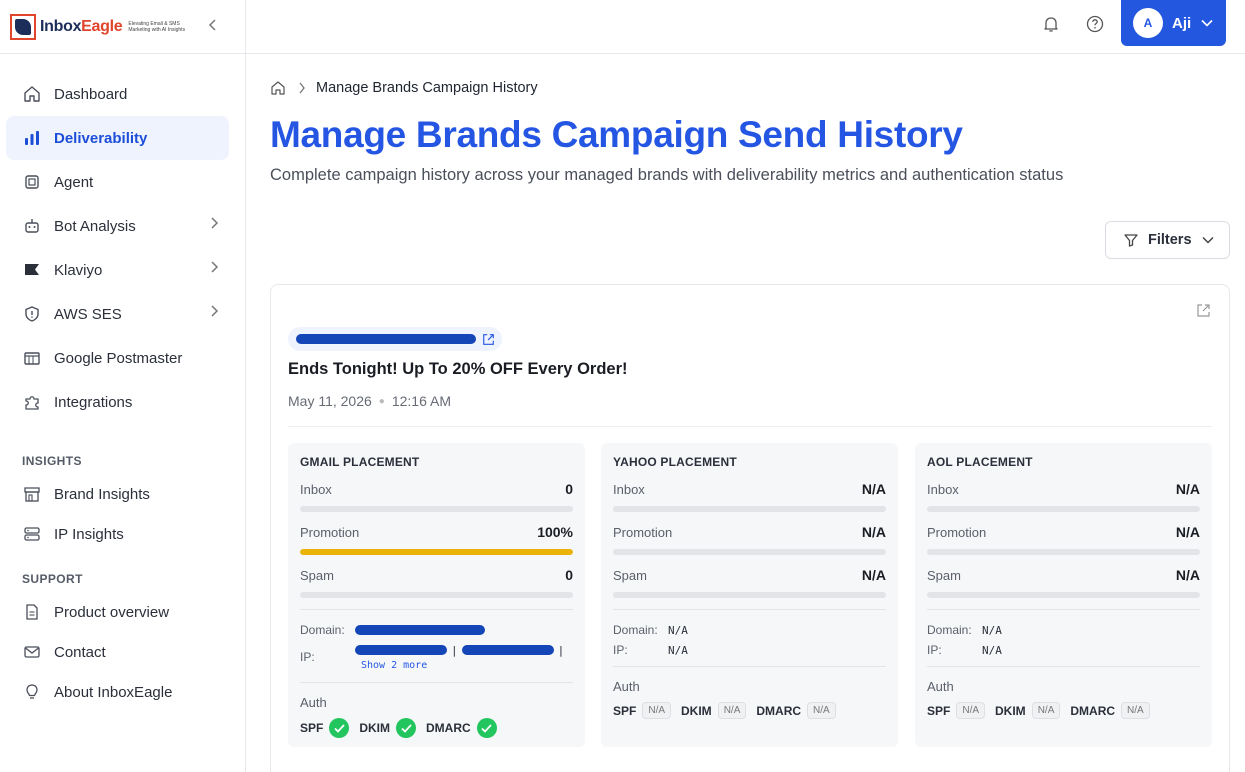 The width and height of the screenshot is (1245, 772). I want to click on sidebar-item-agent: Agent, so click(117, 182).